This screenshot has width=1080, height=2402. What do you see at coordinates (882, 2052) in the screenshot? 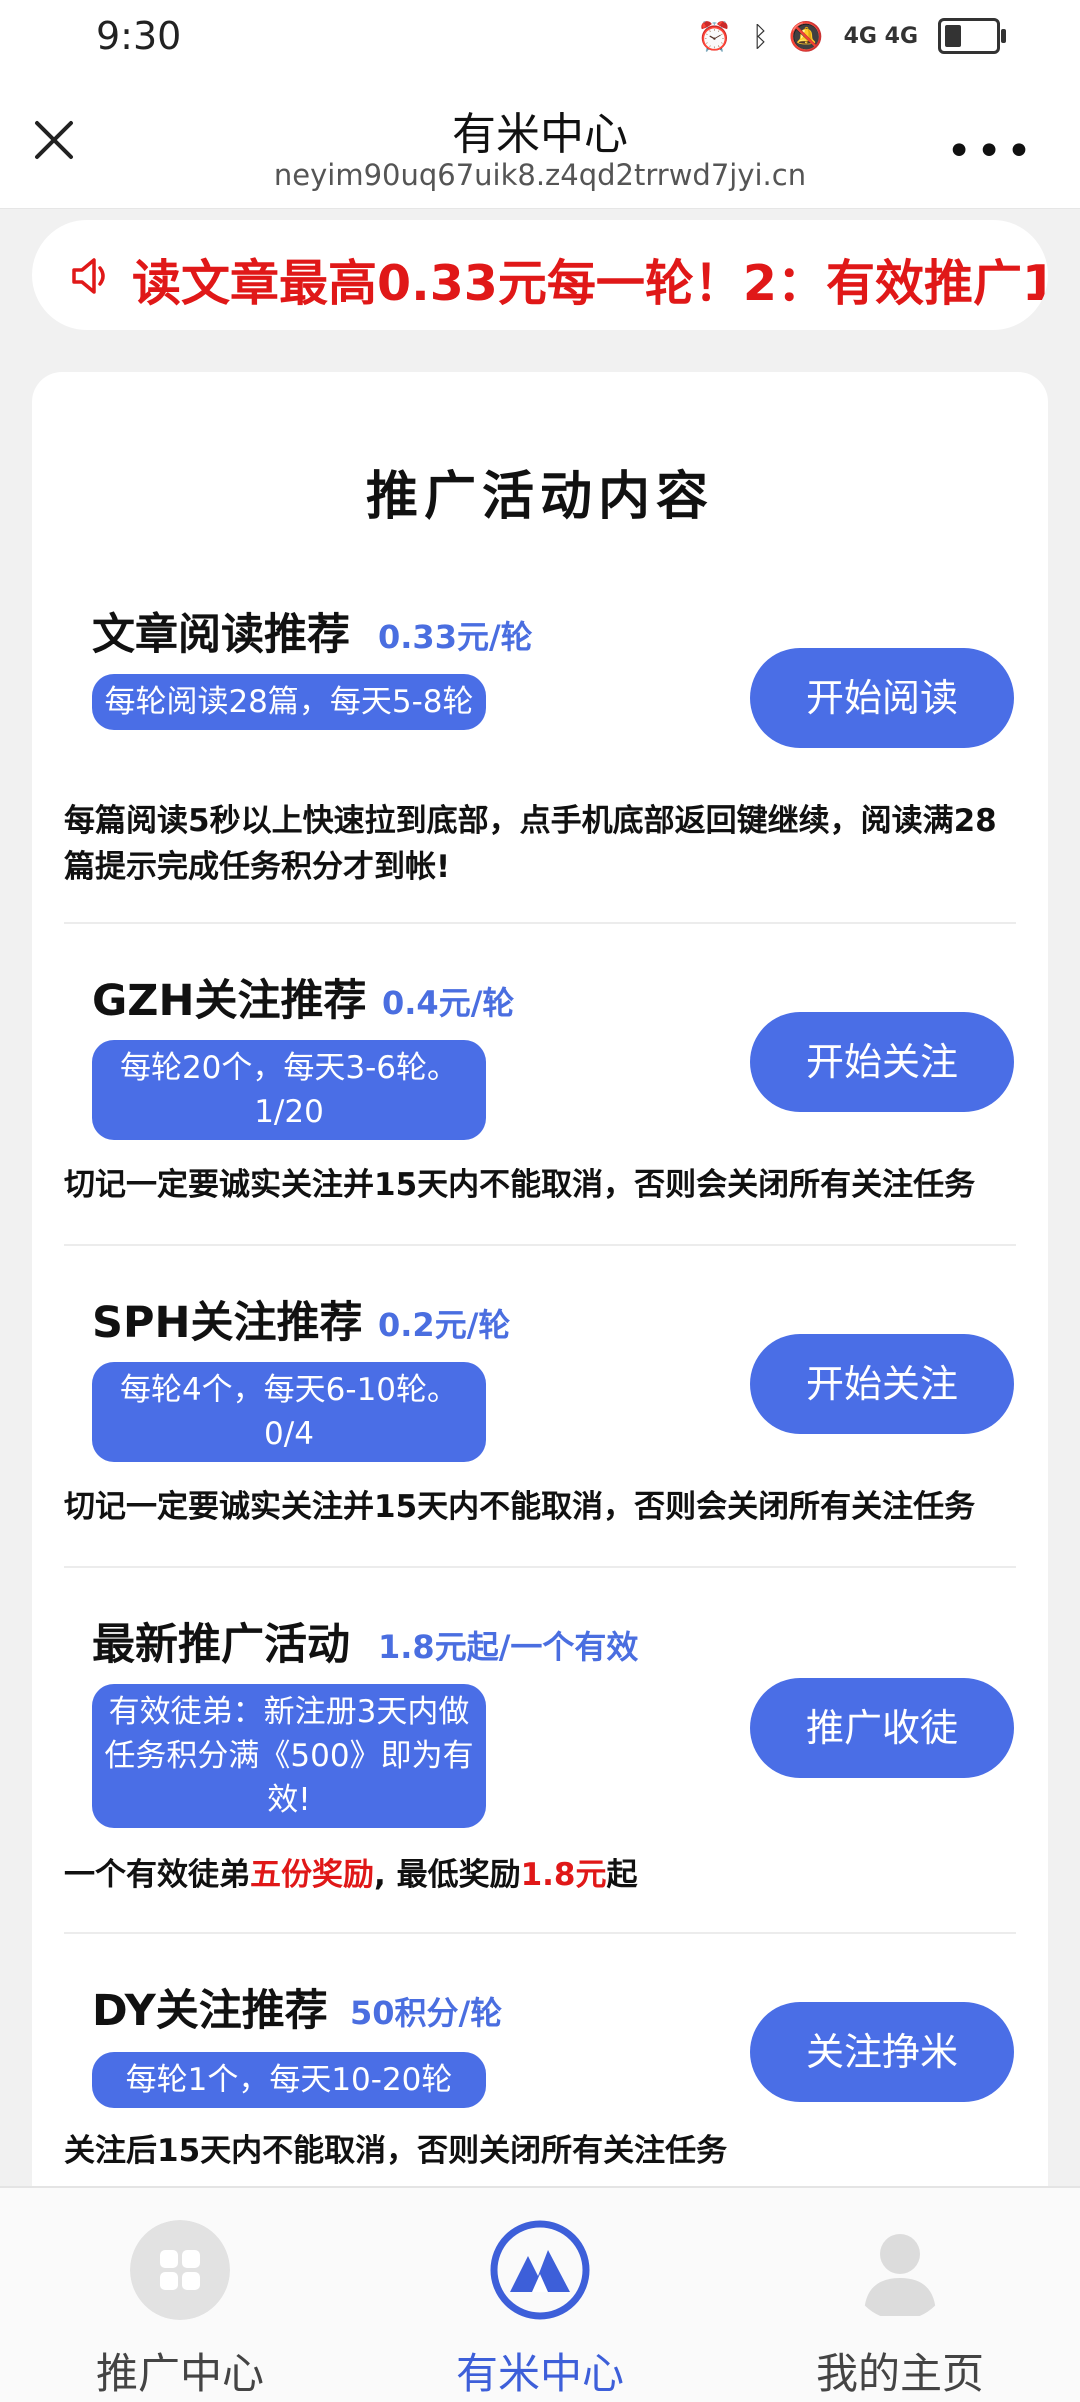
I see `follow-dy-button: 关注挣米` at bounding box center [882, 2052].